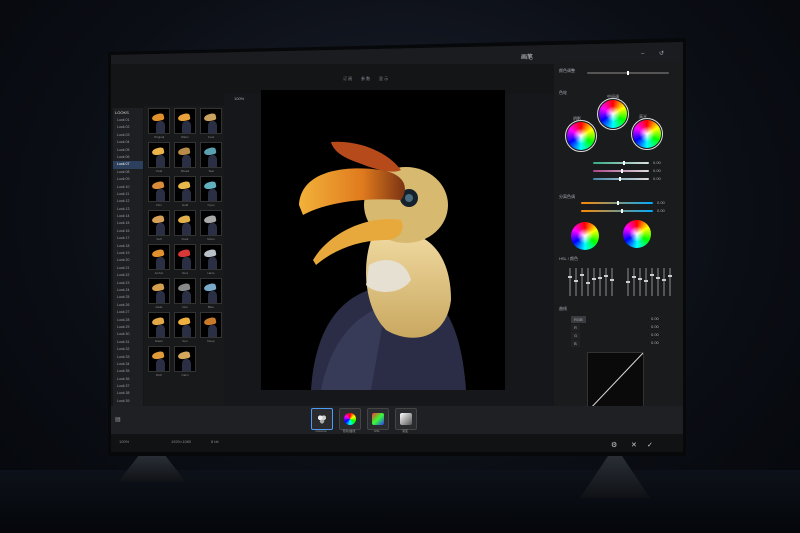 The height and width of the screenshot is (533, 800). I want to click on look-list-item: Look 18, so click(128, 246).